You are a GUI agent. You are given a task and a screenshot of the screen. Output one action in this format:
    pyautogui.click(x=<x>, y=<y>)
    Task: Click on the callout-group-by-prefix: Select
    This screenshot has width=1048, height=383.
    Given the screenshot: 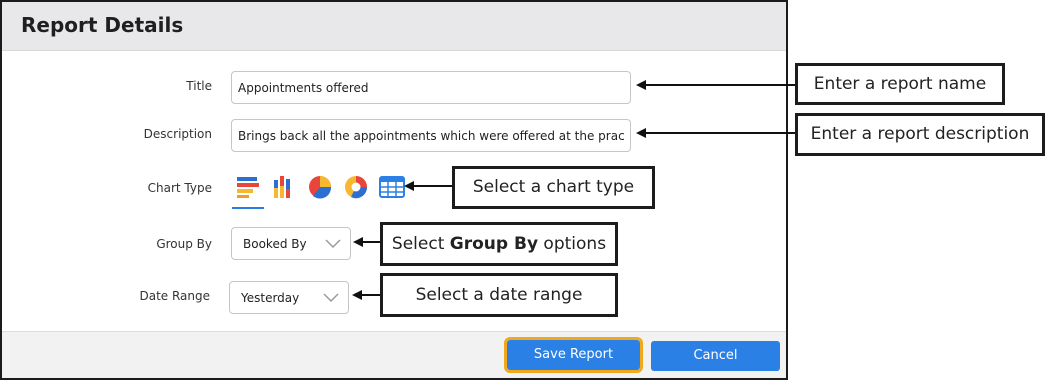 What is the action you would take?
    pyautogui.click(x=420, y=244)
    